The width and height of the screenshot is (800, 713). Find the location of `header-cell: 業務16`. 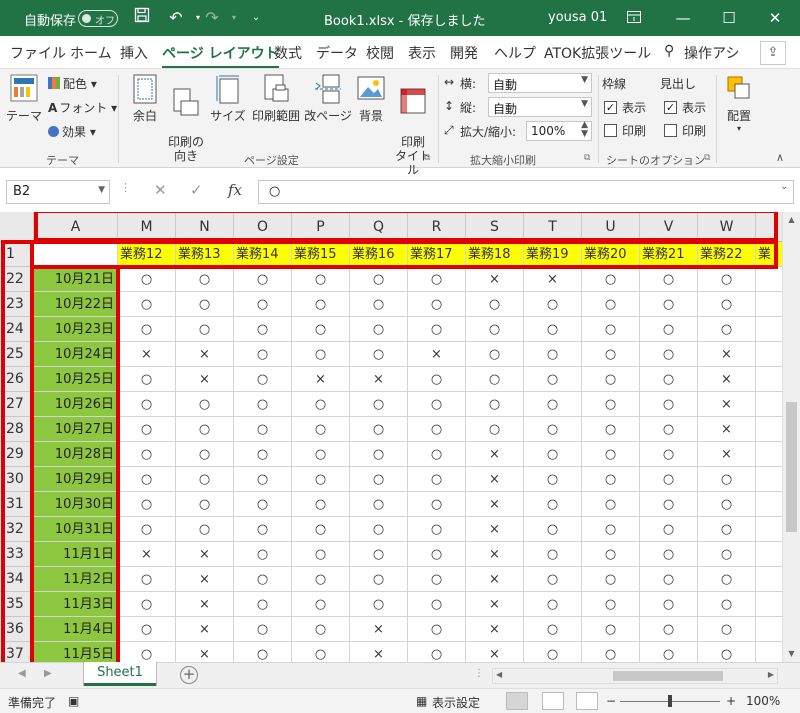

header-cell: 業務16 is located at coordinates (379, 254).